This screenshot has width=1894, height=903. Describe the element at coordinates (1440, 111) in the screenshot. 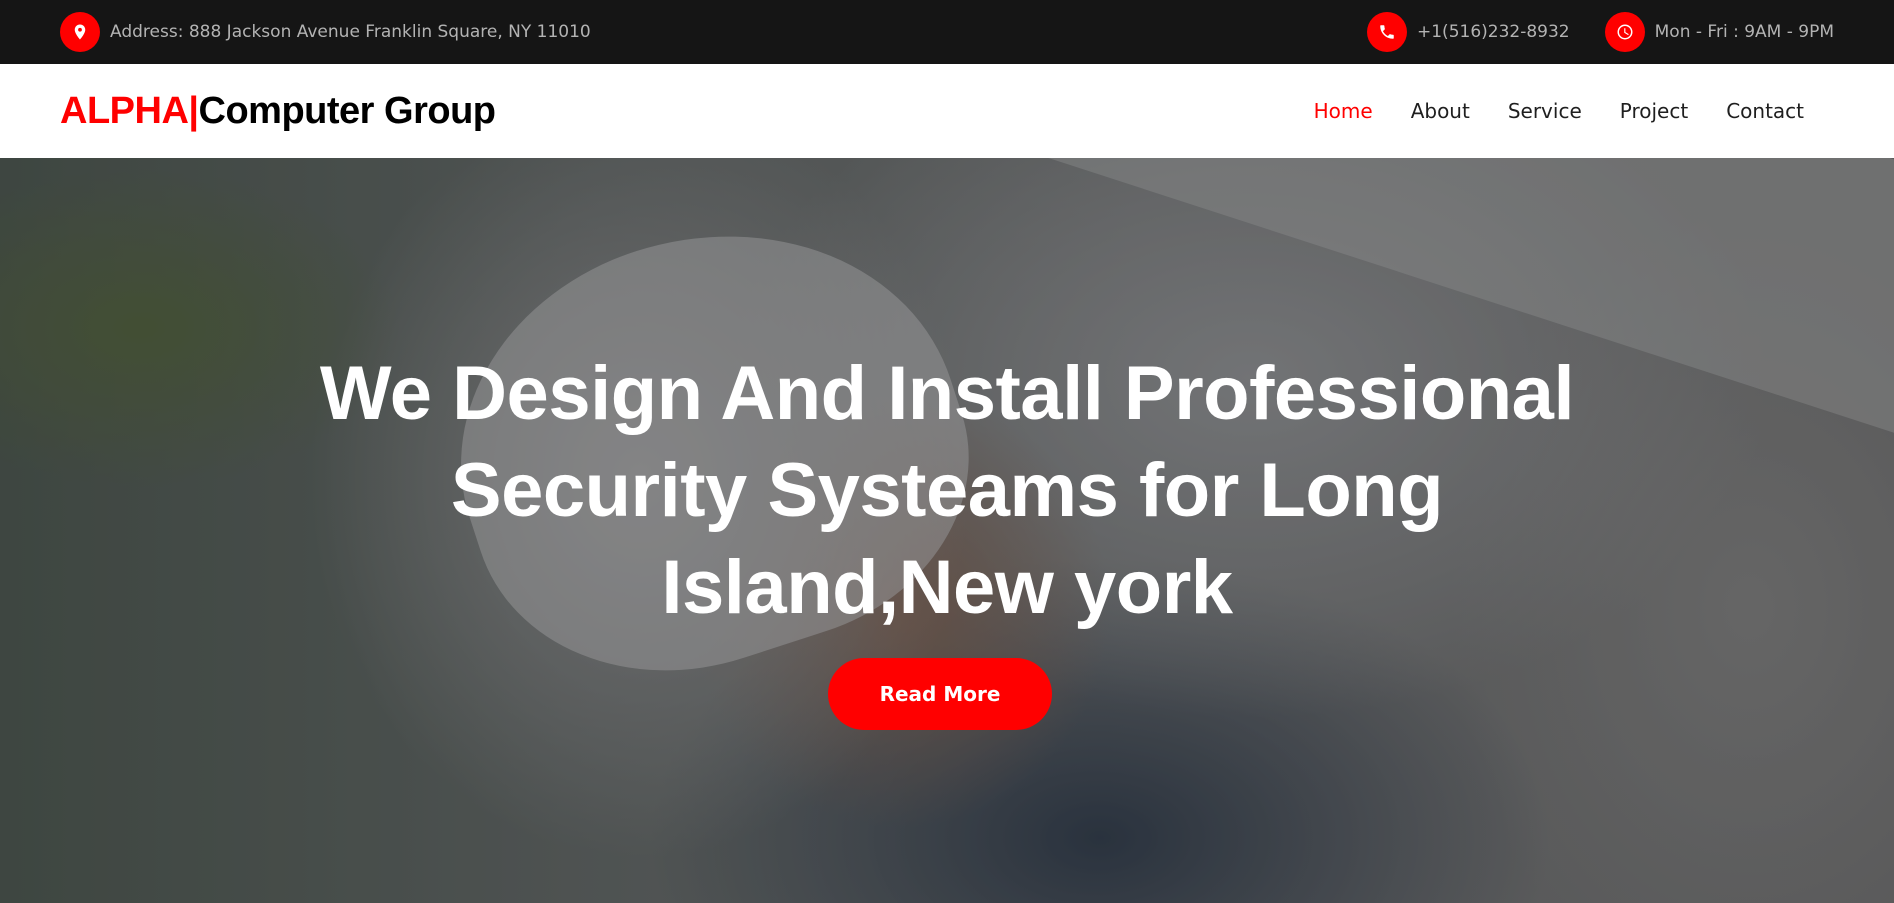

I see `nav-link-about: About` at that location.